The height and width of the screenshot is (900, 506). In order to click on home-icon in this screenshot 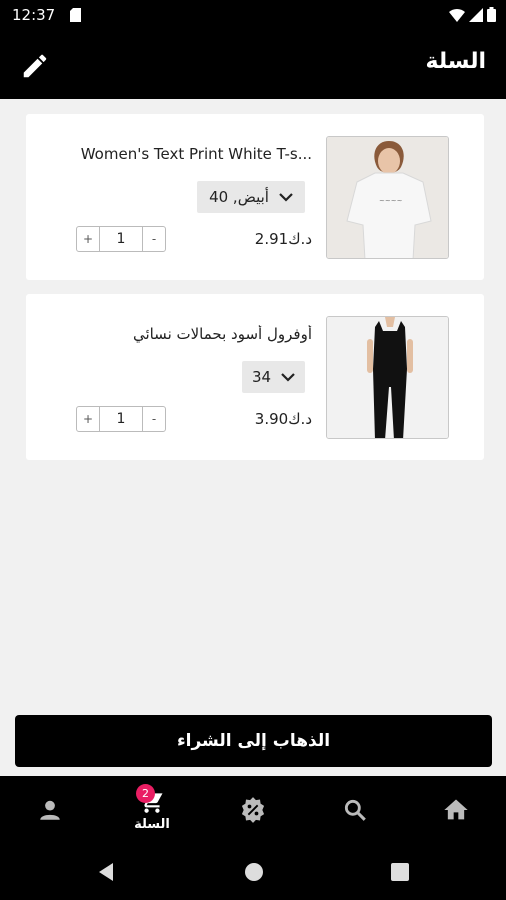, I will do `click(456, 809)`.